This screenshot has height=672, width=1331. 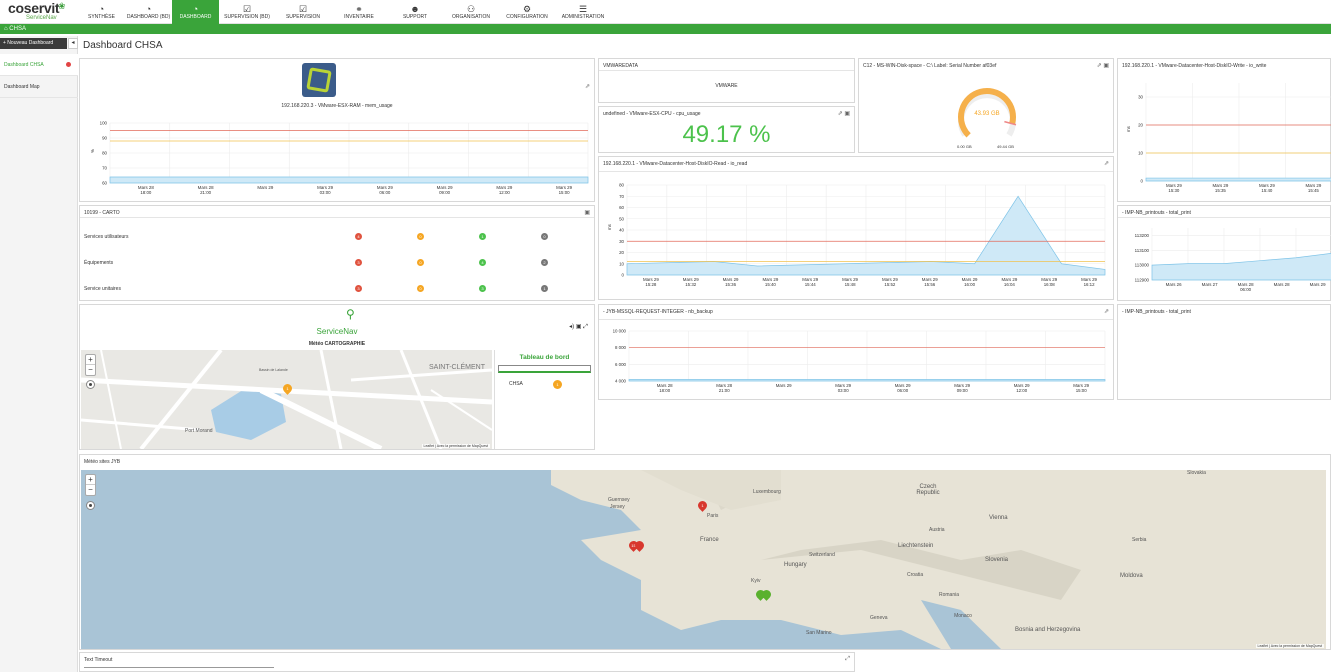 I want to click on series-area, so click(x=1238, y=179).